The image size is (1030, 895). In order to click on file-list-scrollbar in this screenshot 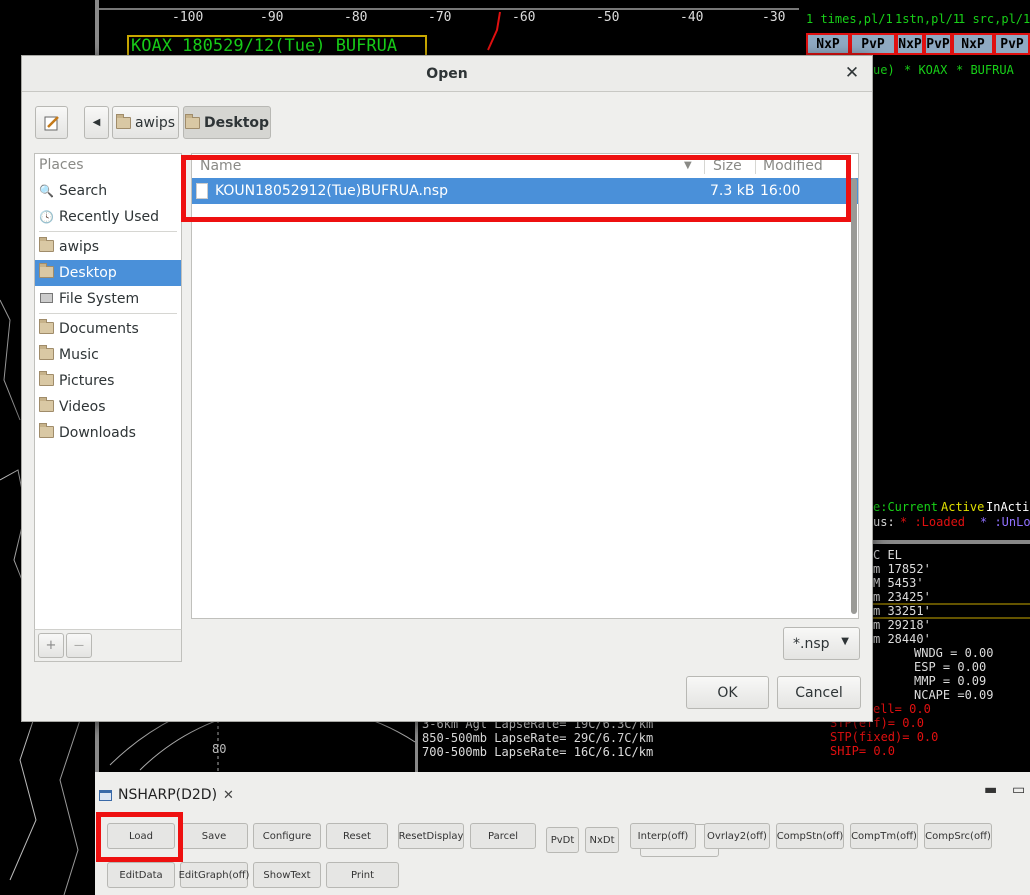, I will do `click(854, 396)`.